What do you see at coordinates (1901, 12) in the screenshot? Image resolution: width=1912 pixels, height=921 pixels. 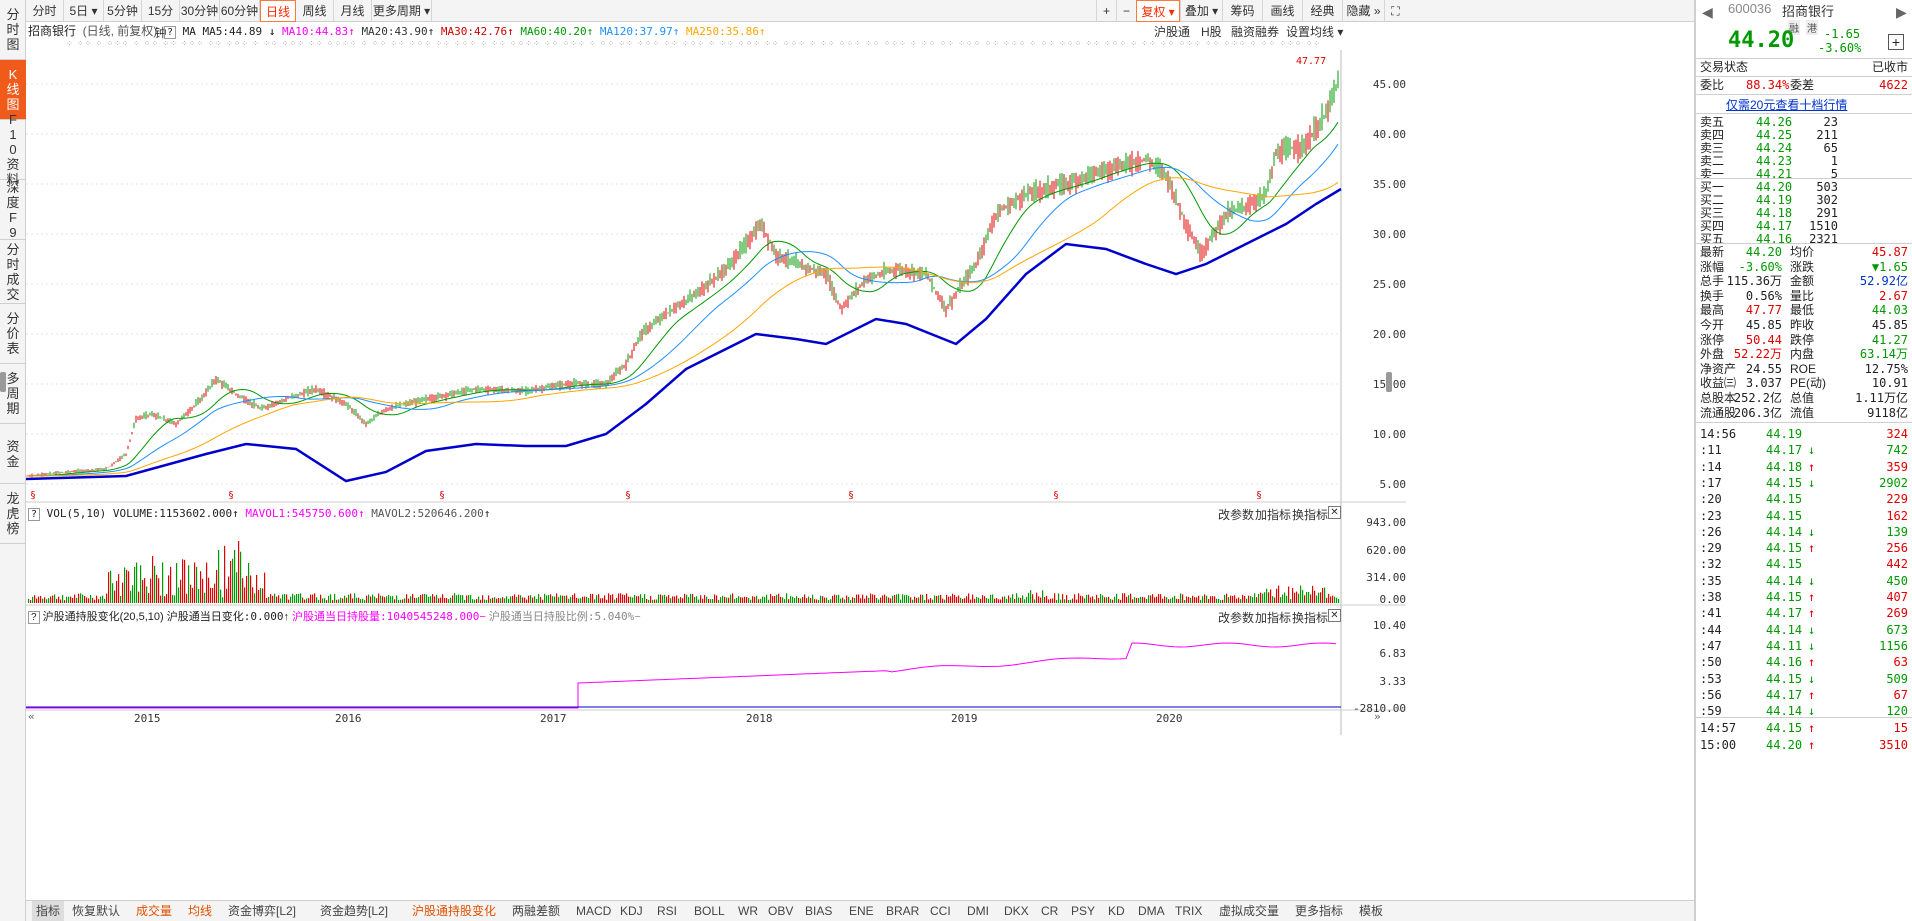 I see `next-stock-icon: ▶` at bounding box center [1901, 12].